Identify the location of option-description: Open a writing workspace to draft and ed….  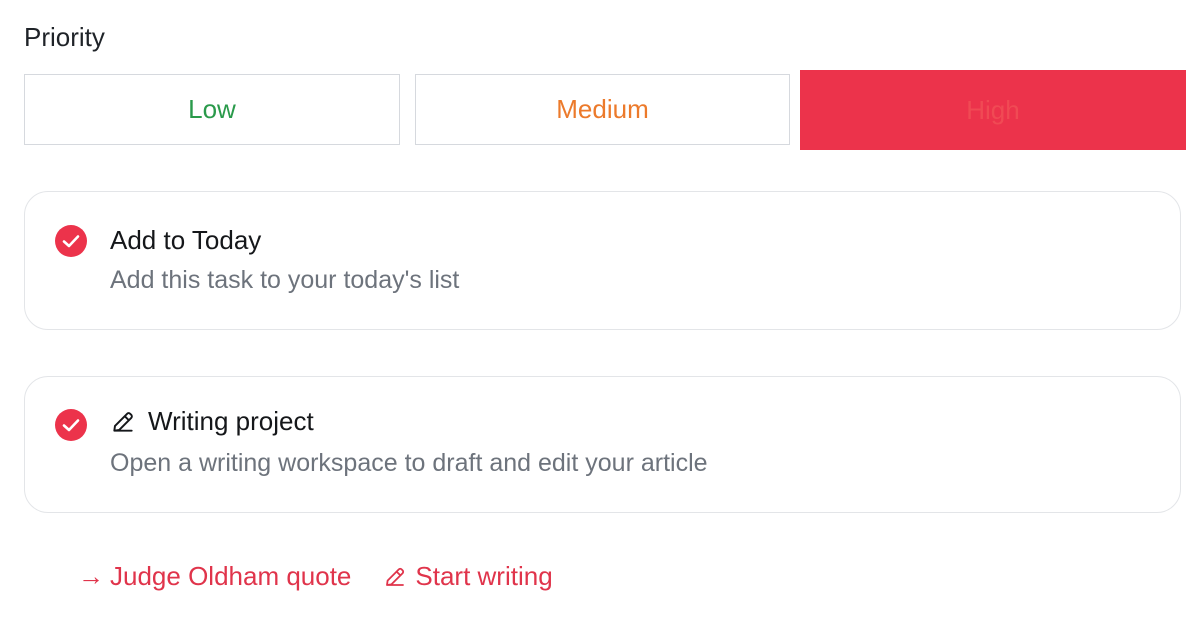
(409, 463).